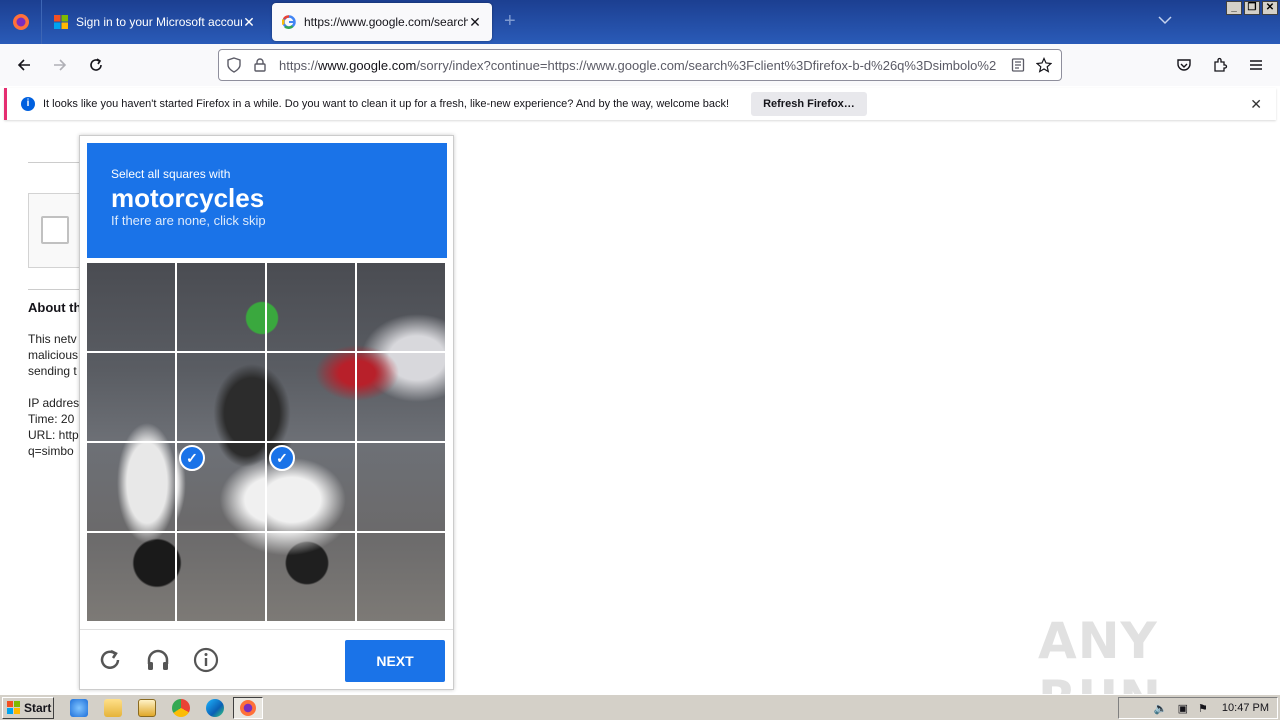 This screenshot has width=1280, height=728. Describe the element at coordinates (159, 22) in the screenshot. I see `tab-label: Sign in to your Microsoft account` at that location.